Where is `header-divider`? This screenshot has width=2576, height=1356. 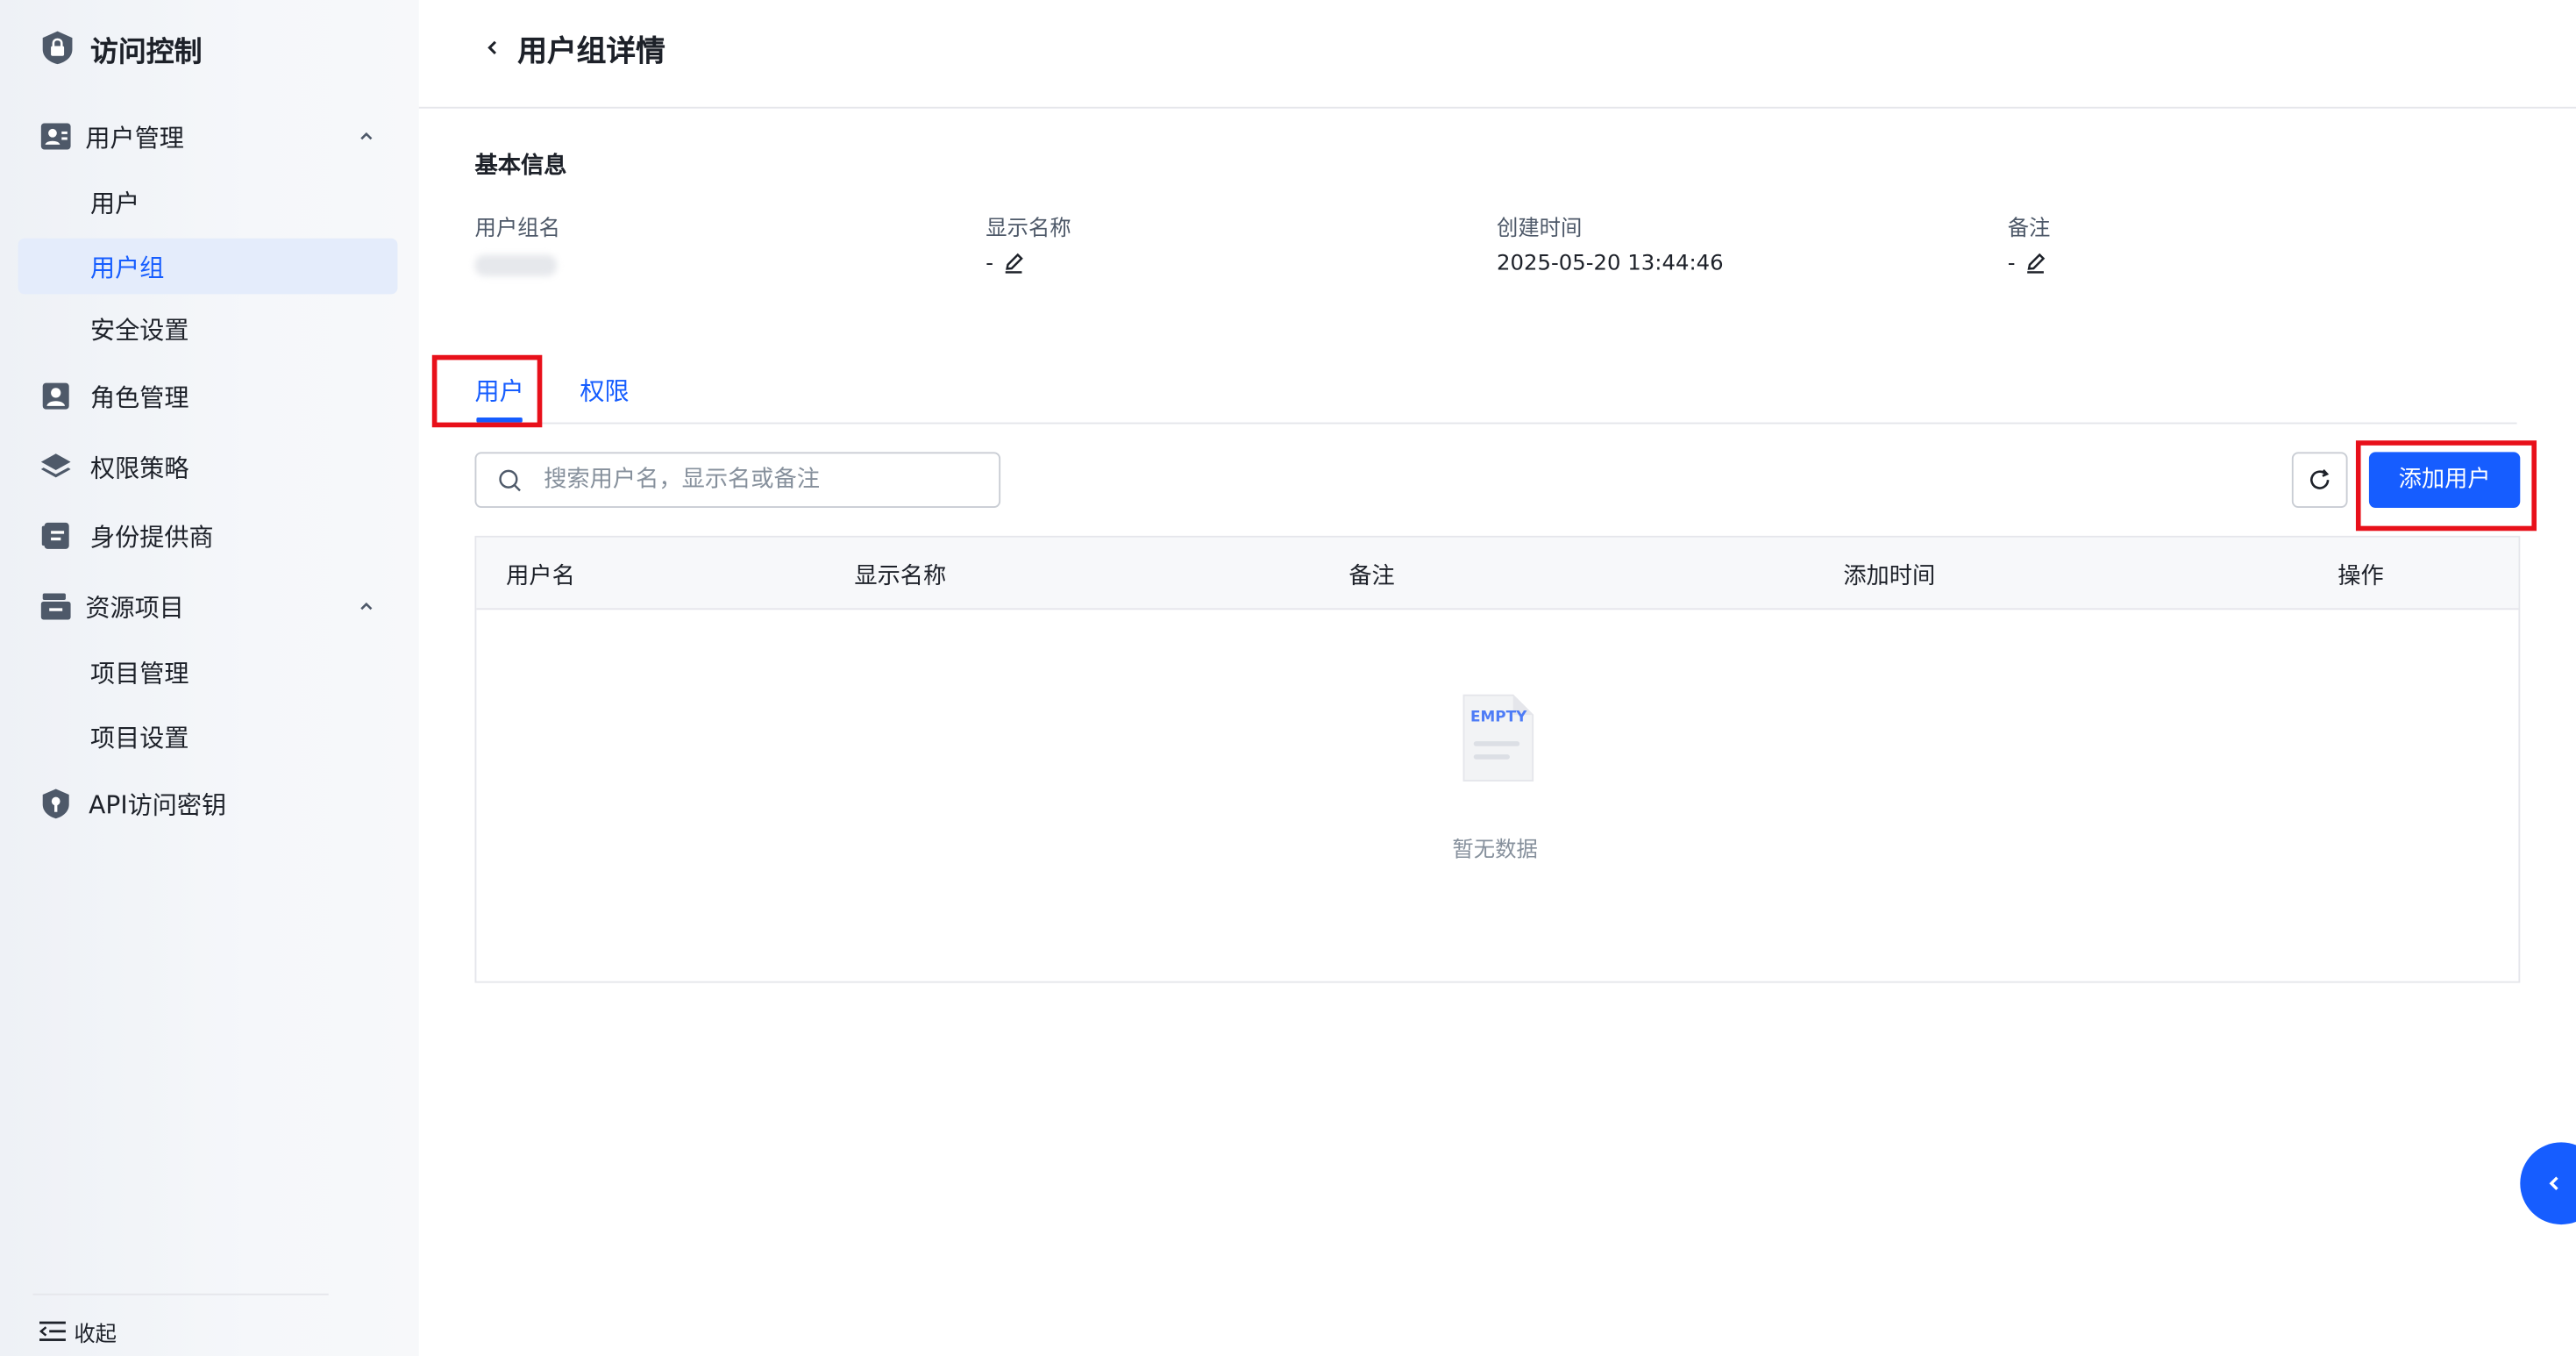
header-divider is located at coordinates (1497, 108).